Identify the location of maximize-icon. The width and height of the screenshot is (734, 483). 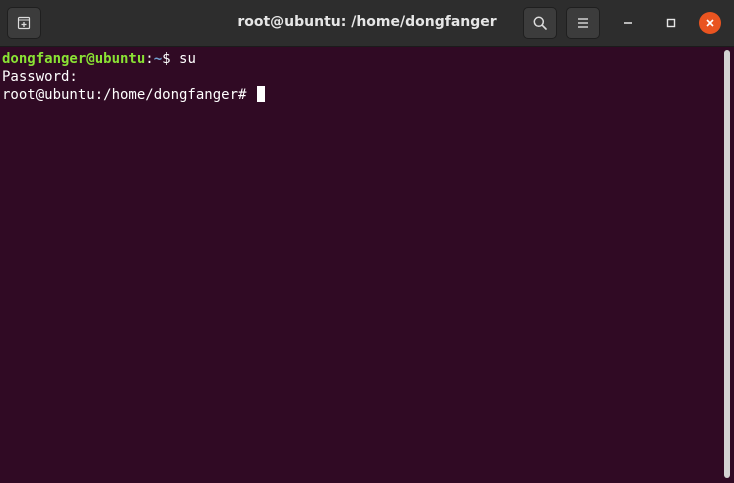
(671, 23).